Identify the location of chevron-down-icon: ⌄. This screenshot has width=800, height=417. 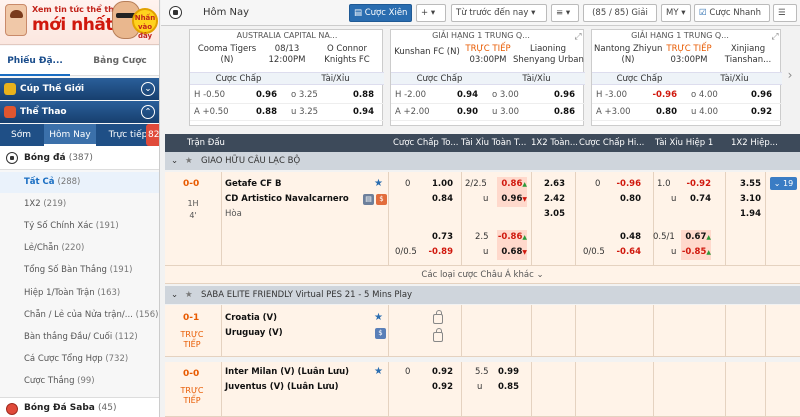
(148, 89).